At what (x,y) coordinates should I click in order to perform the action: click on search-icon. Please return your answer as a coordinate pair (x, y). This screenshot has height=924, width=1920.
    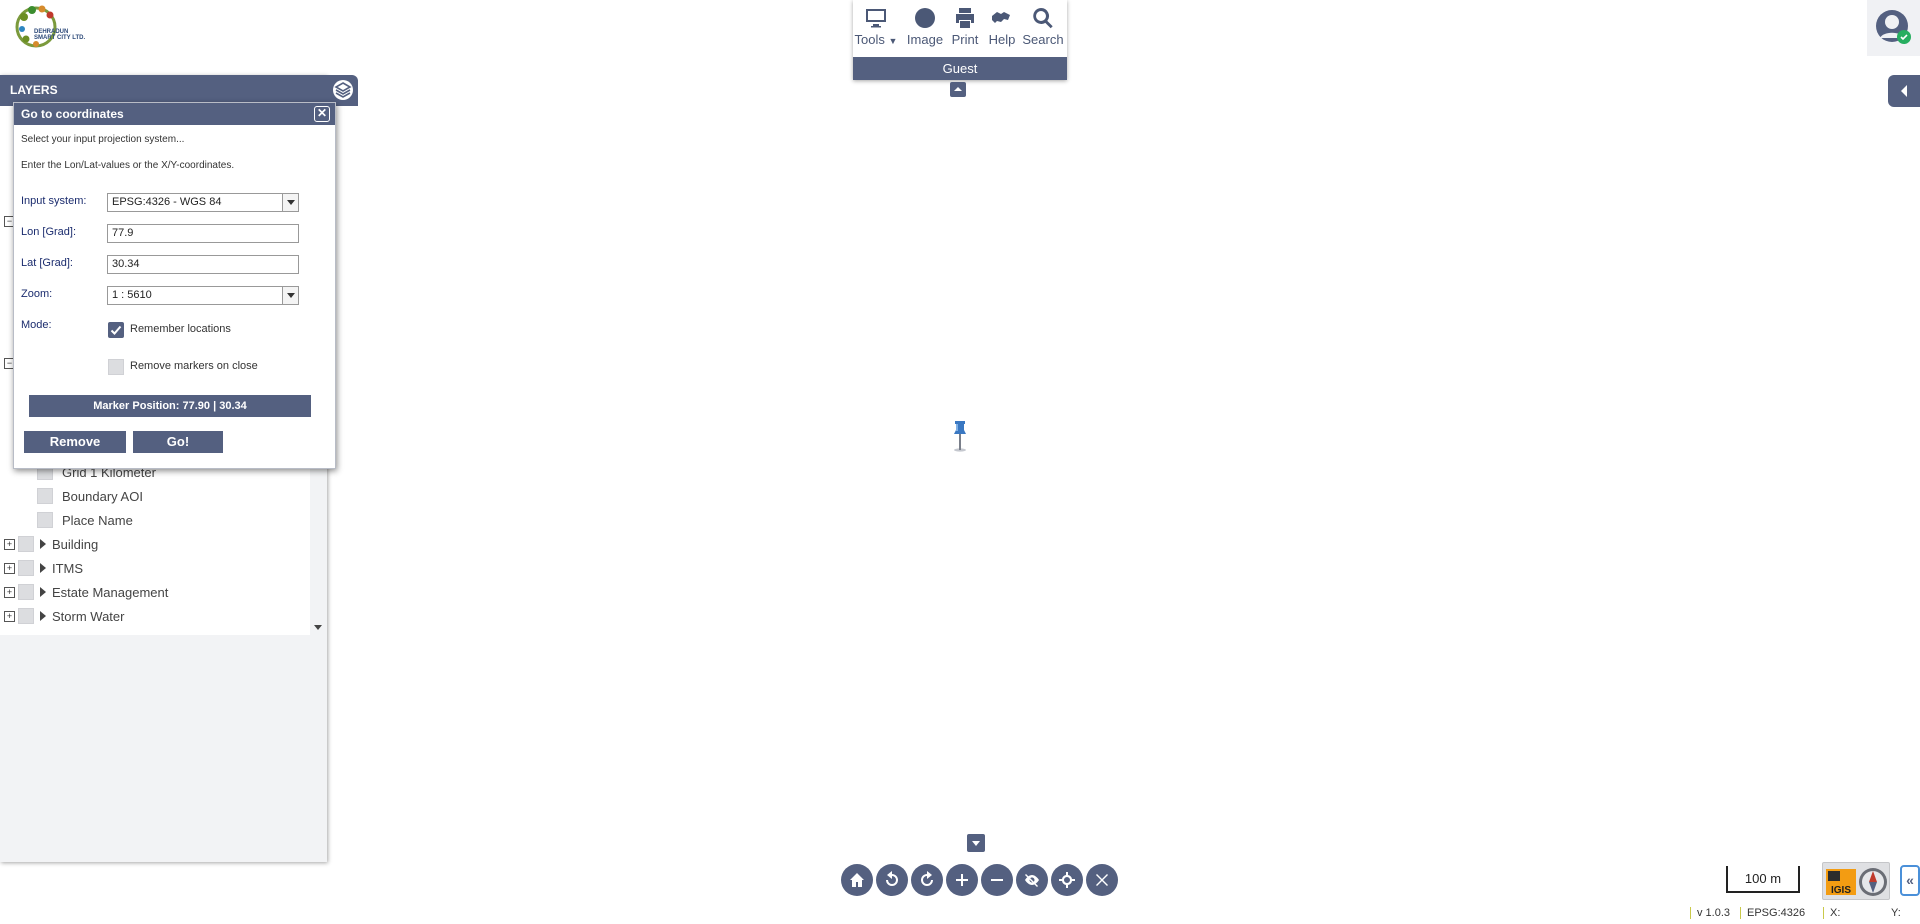
    Looking at the image, I should click on (1043, 18).